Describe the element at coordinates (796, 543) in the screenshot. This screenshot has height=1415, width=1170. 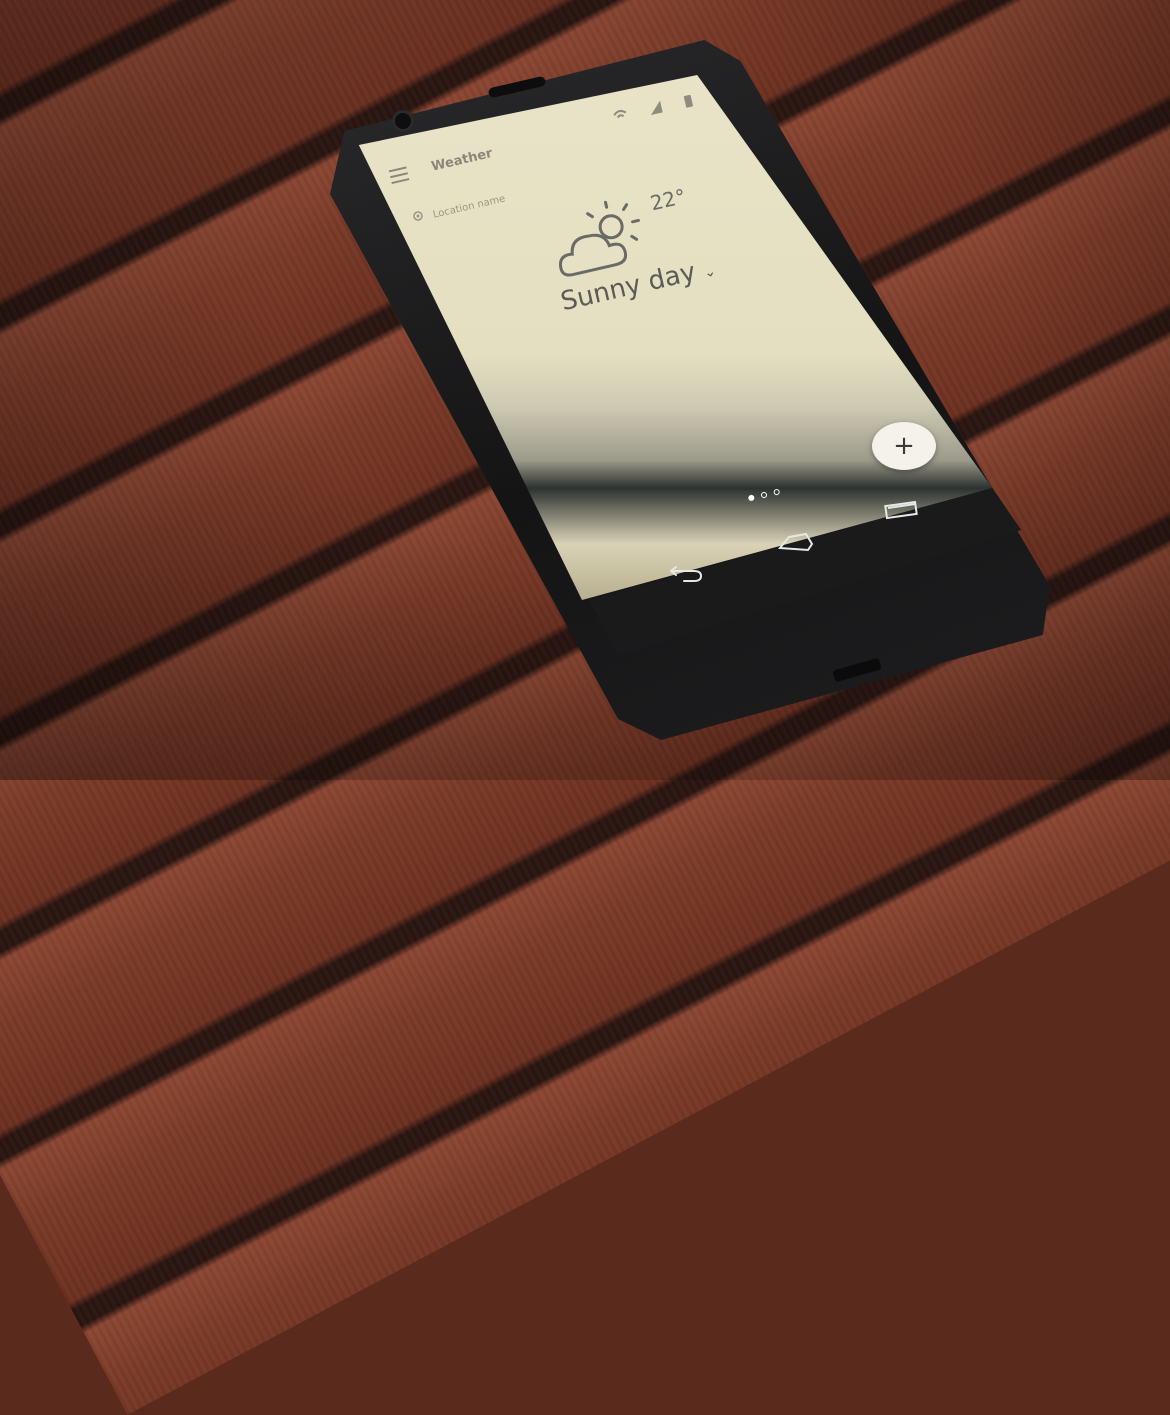
I see `home-icon` at that location.